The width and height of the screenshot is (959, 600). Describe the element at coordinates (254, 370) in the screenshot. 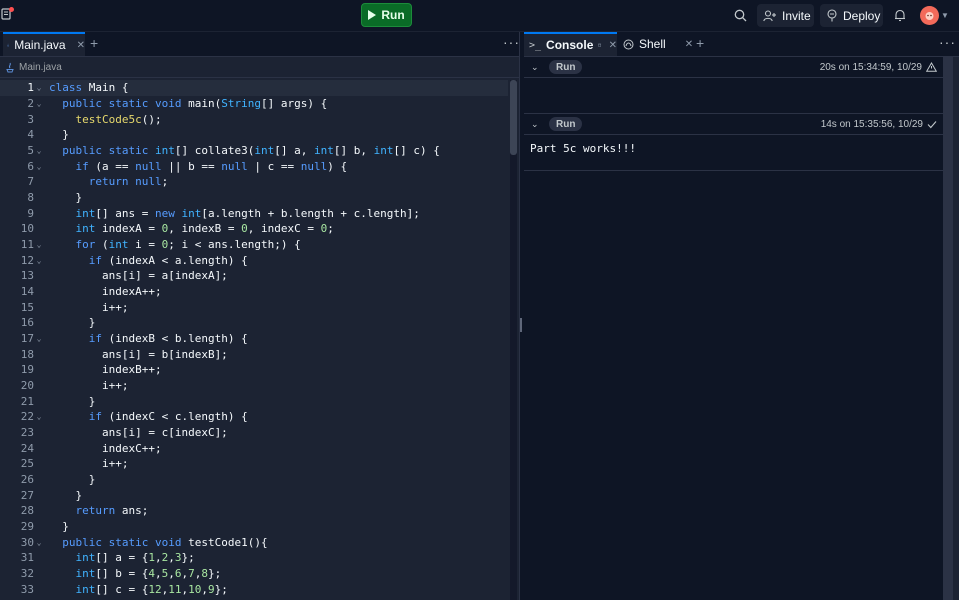

I see `code-line: 19 indexB++;` at that location.